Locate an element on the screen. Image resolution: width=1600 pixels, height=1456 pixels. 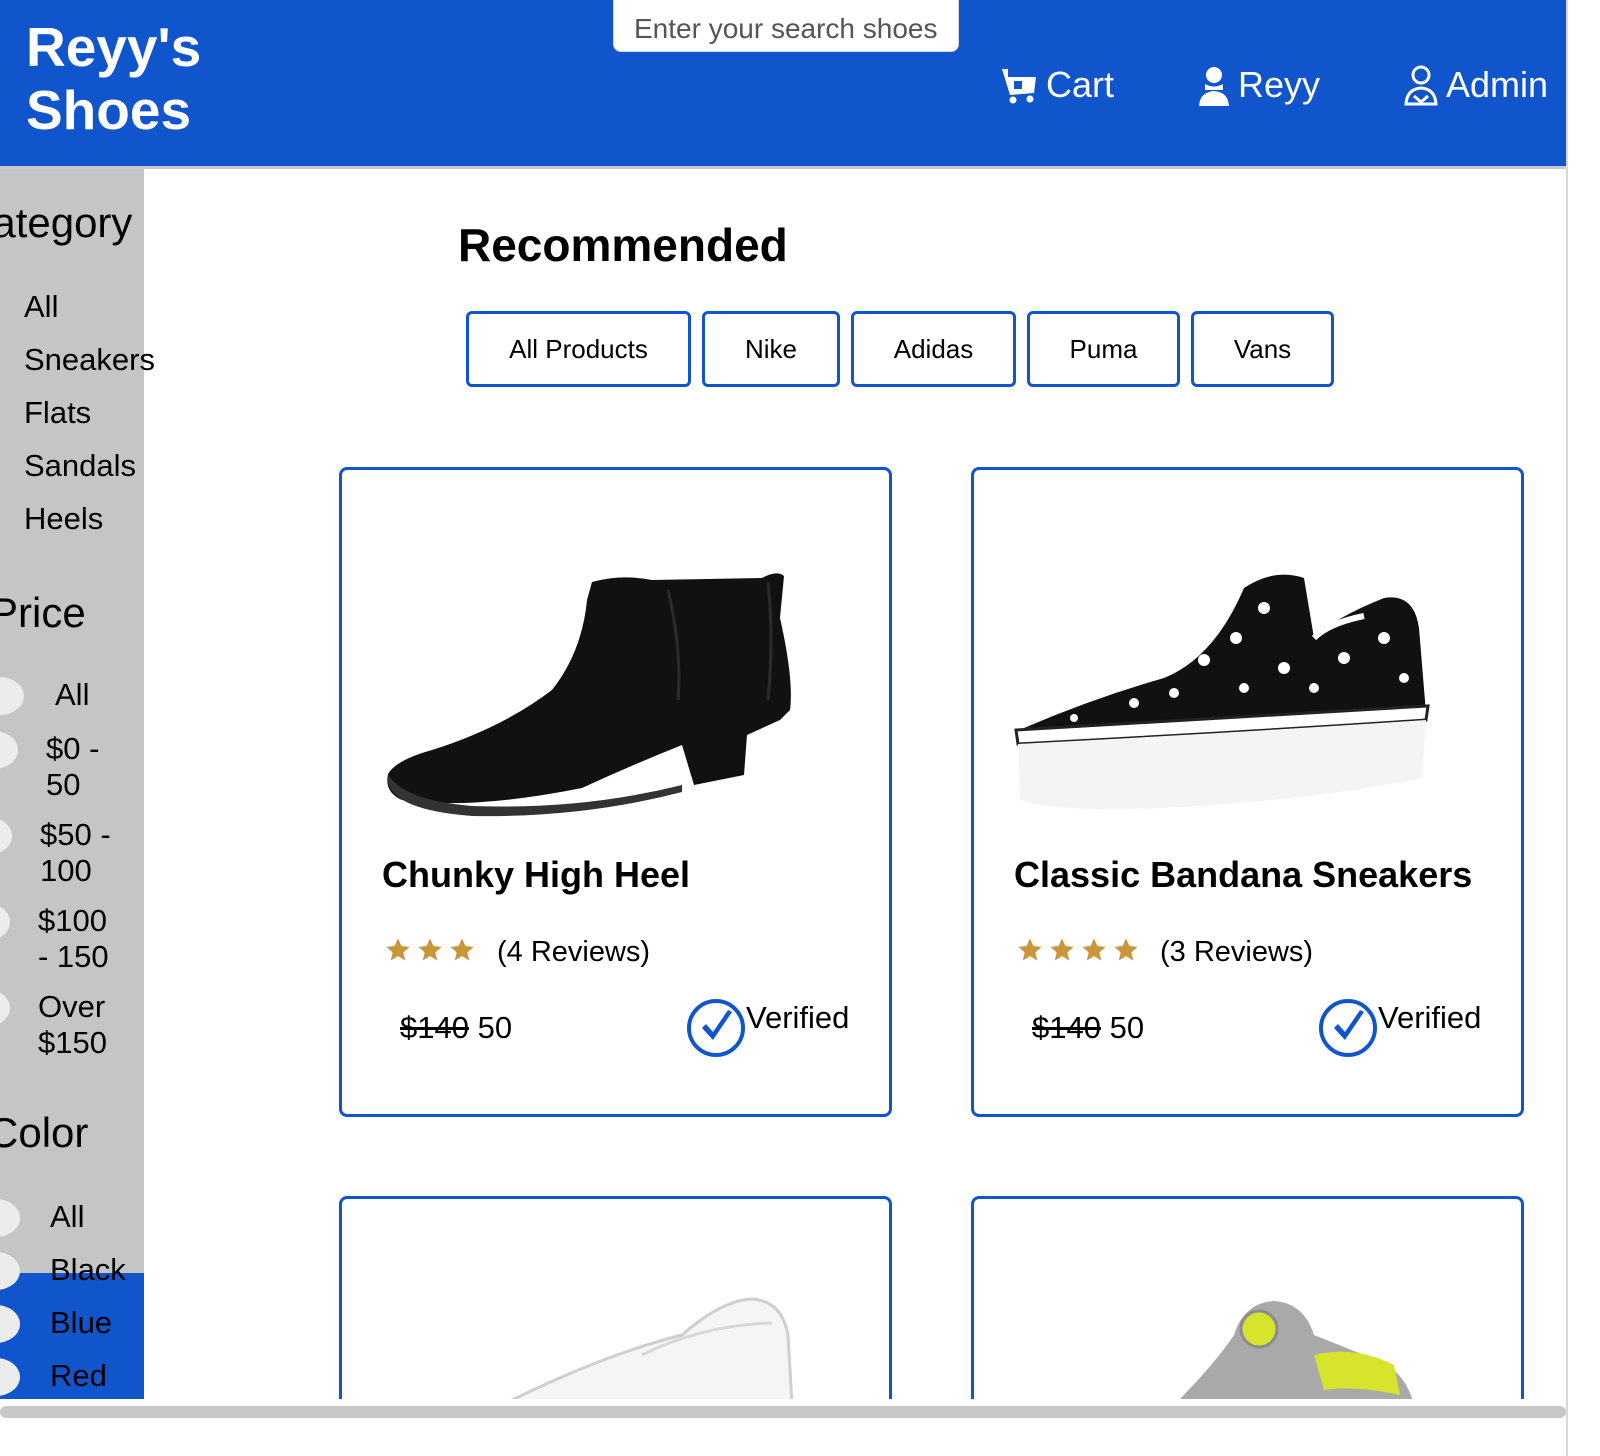
user-icon is located at coordinates (1214, 86).